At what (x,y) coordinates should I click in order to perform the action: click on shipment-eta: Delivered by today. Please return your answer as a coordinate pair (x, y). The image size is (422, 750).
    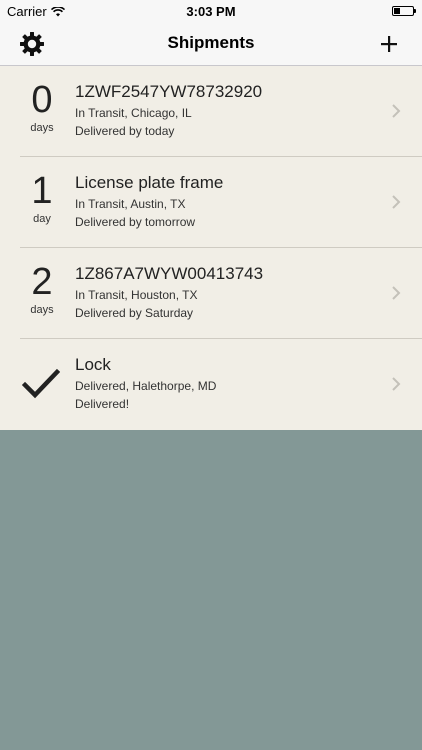
    Looking at the image, I should click on (125, 131).